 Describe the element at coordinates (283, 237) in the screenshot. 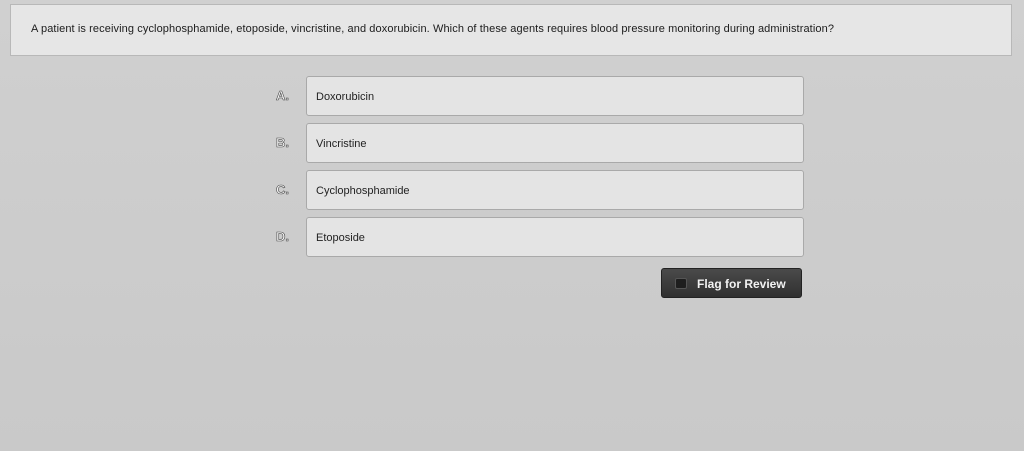

I see `choice-letter: D.` at that location.